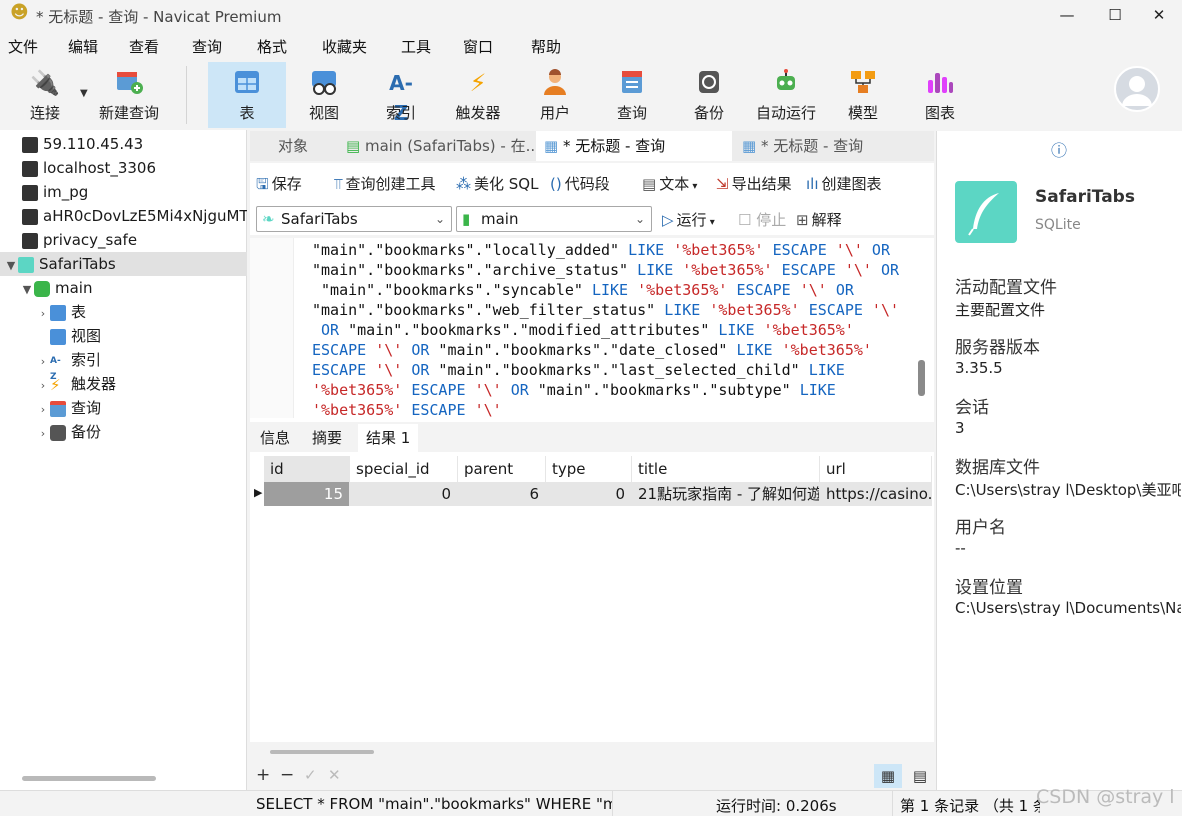 The height and width of the screenshot is (816, 1182). Describe the element at coordinates (726, 494) in the screenshot. I see `table-cell: 21點玩家指南 - 了解如何遊` at that location.